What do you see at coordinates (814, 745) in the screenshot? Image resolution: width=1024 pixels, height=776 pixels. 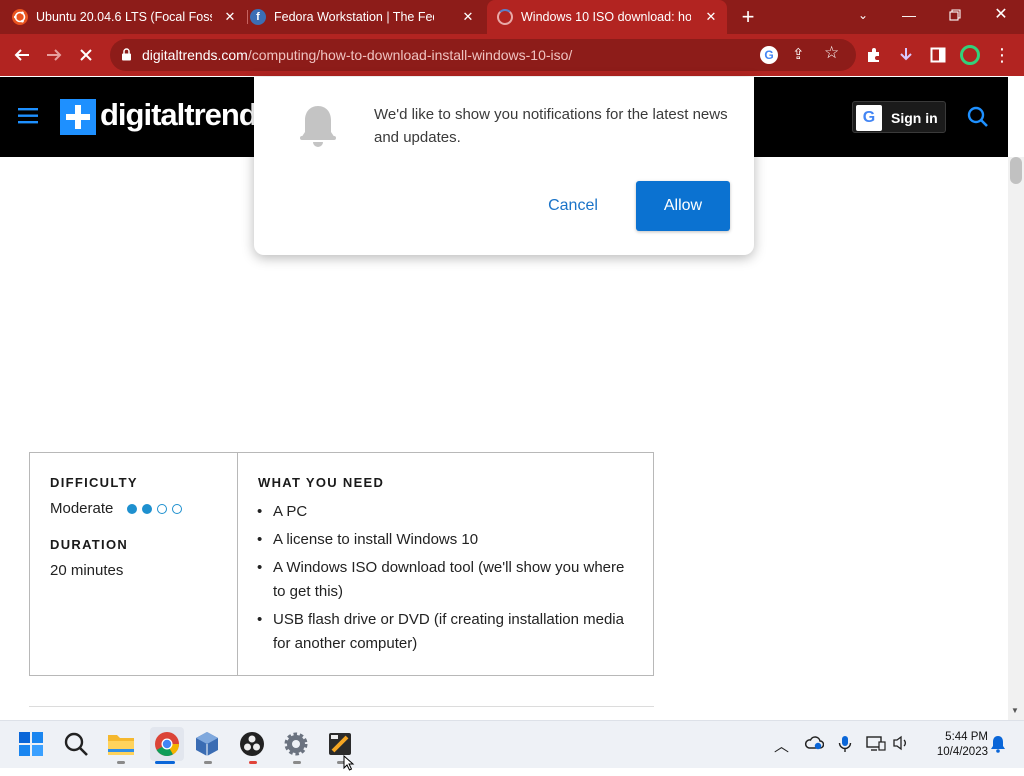 I see `onedrive-cloud-icon` at bounding box center [814, 745].